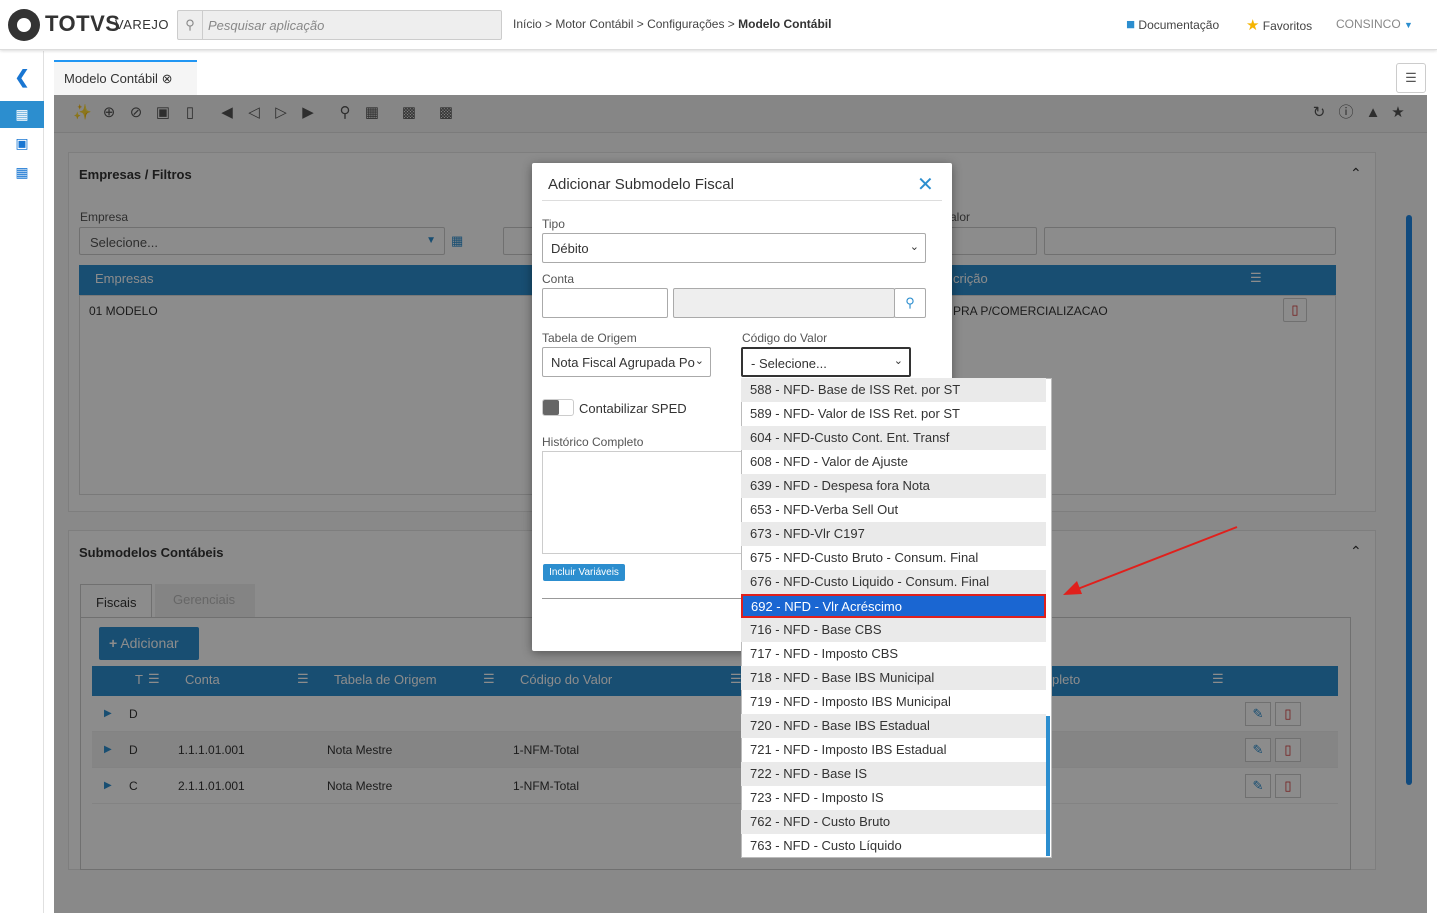  I want to click on tab-modelo-contabil: Modelo Contábil ⊗, so click(125, 77).